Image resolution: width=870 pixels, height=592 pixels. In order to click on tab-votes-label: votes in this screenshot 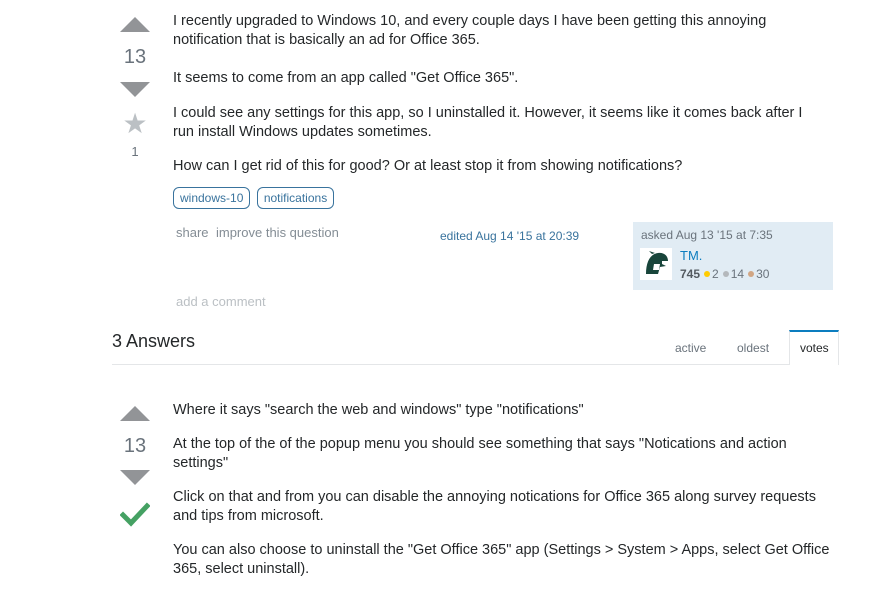, I will do `click(814, 348)`.